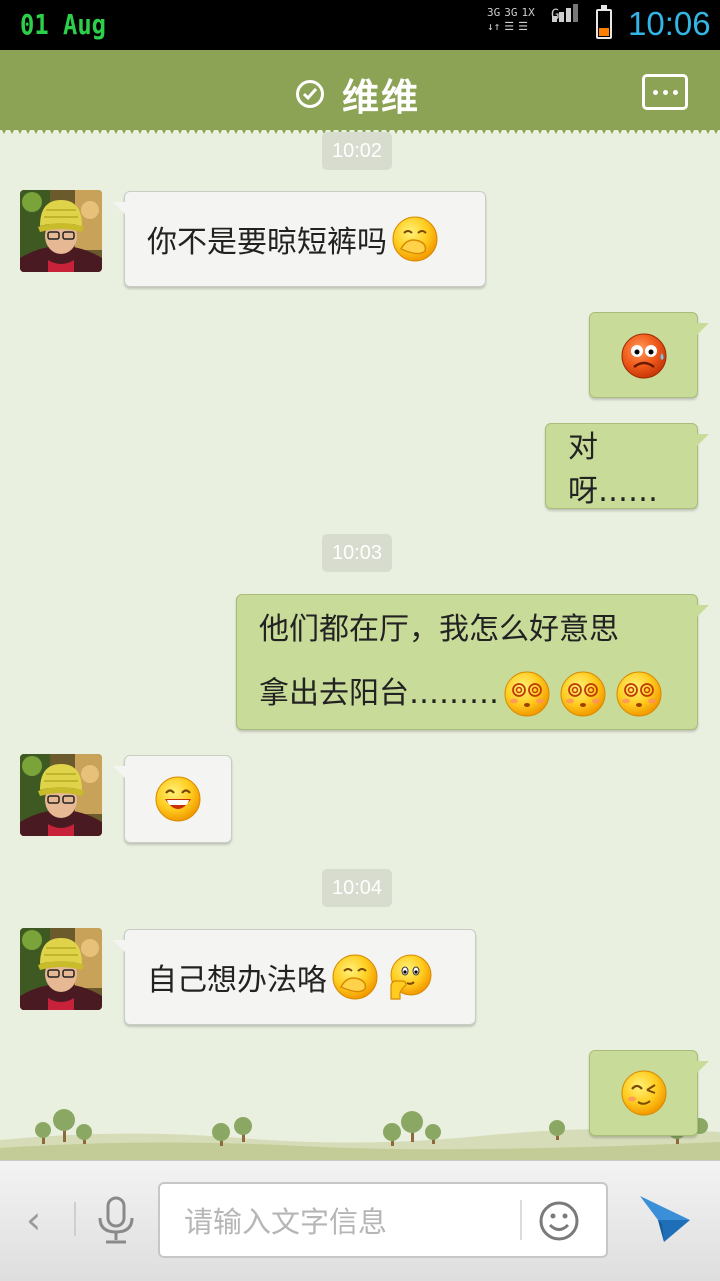 This screenshot has height=1281, width=720. I want to click on message-text-line: 他们都在厅，我怎么好意思, so click(439, 629).